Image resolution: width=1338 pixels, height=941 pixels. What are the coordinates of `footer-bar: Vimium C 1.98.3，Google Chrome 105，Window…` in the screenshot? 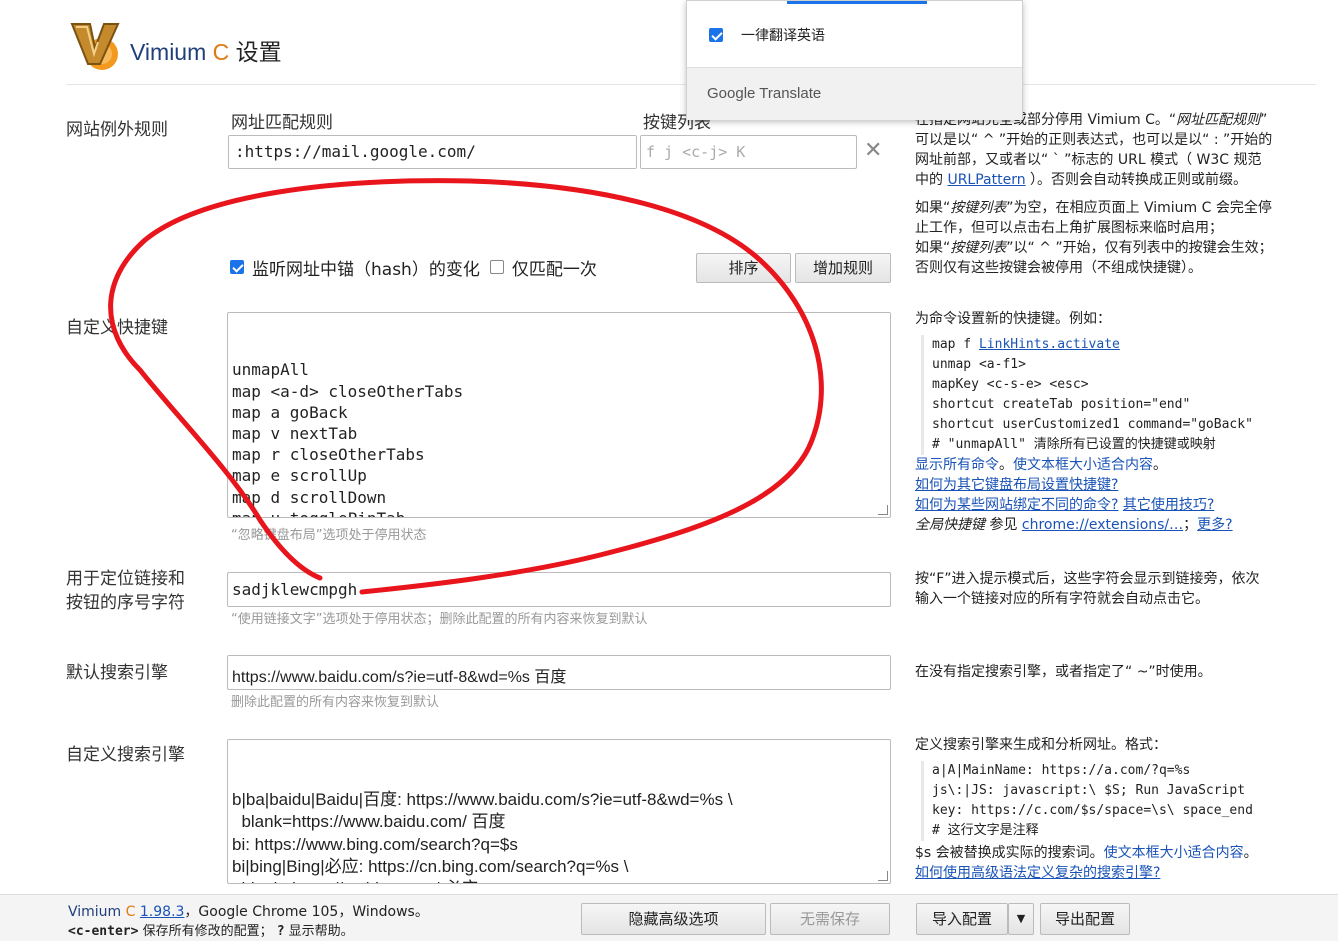 It's located at (669, 917).